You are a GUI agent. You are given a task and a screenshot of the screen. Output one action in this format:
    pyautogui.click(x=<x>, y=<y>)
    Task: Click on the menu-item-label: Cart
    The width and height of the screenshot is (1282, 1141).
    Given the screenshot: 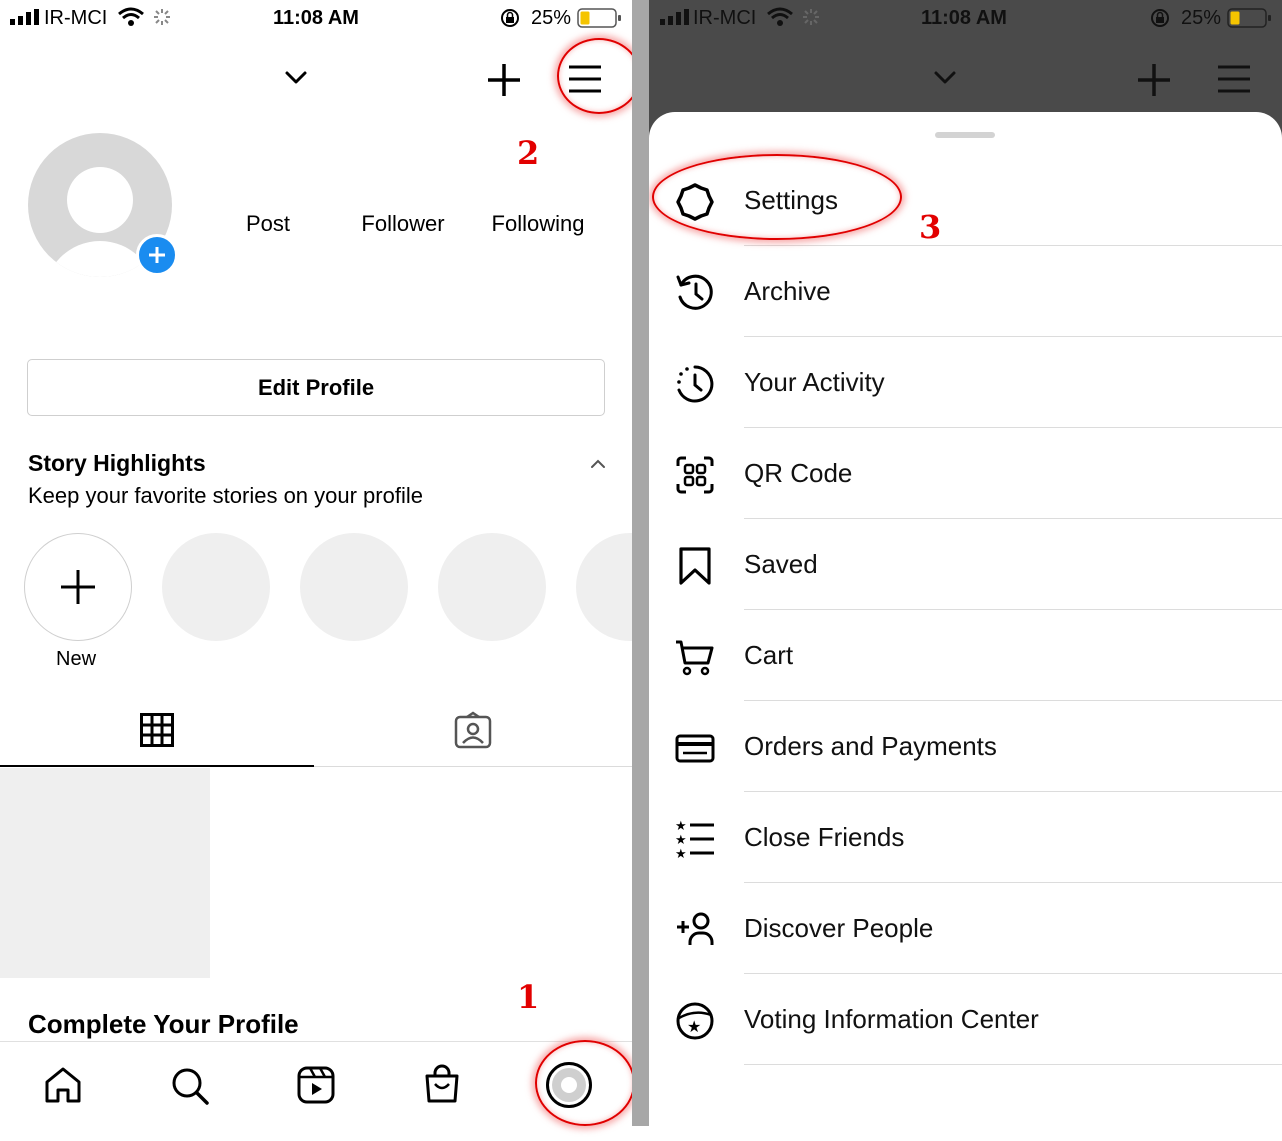 What is the action you would take?
    pyautogui.click(x=769, y=655)
    